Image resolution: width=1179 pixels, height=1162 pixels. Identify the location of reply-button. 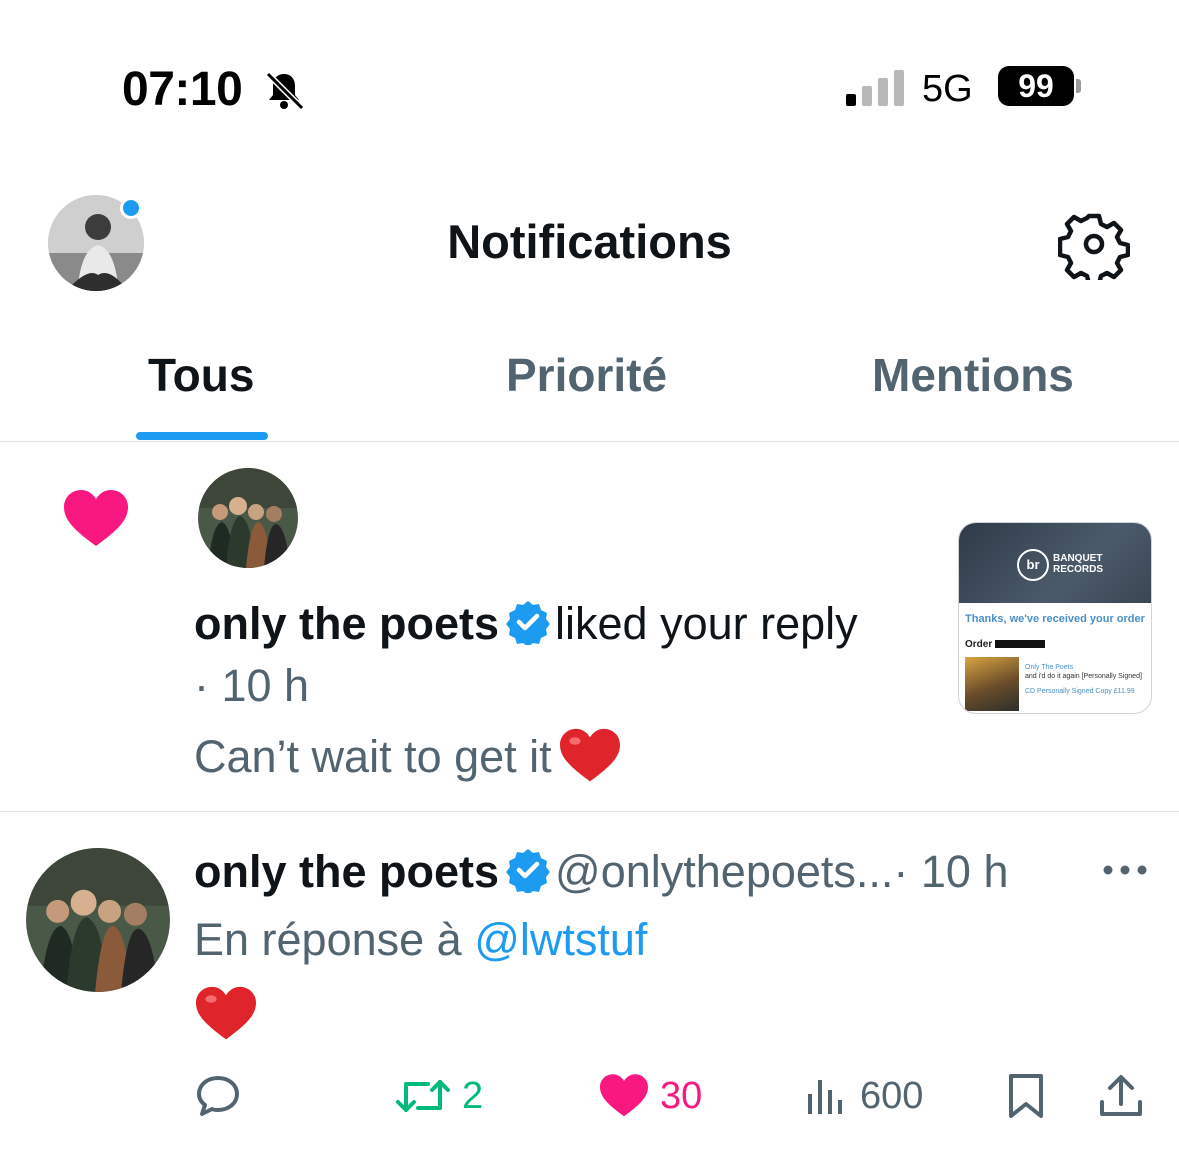
(218, 1096).